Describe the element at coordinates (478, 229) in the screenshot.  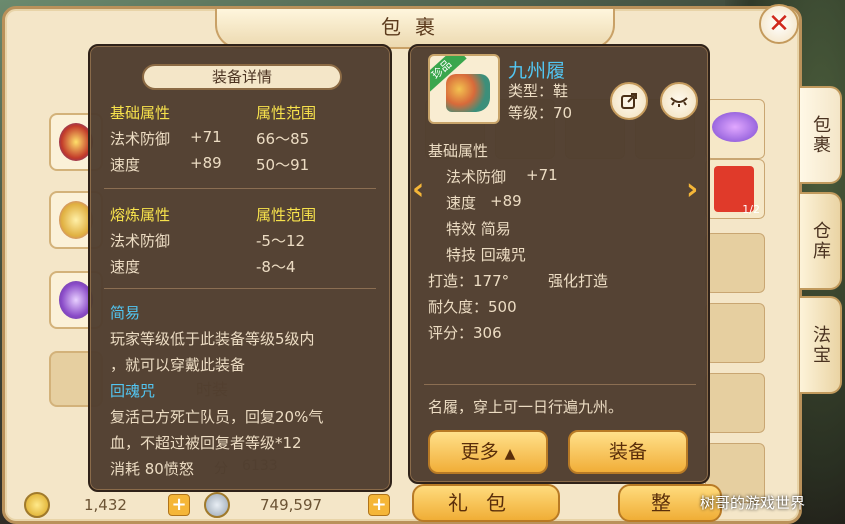
I see `special-effect: 特效 简易` at that location.